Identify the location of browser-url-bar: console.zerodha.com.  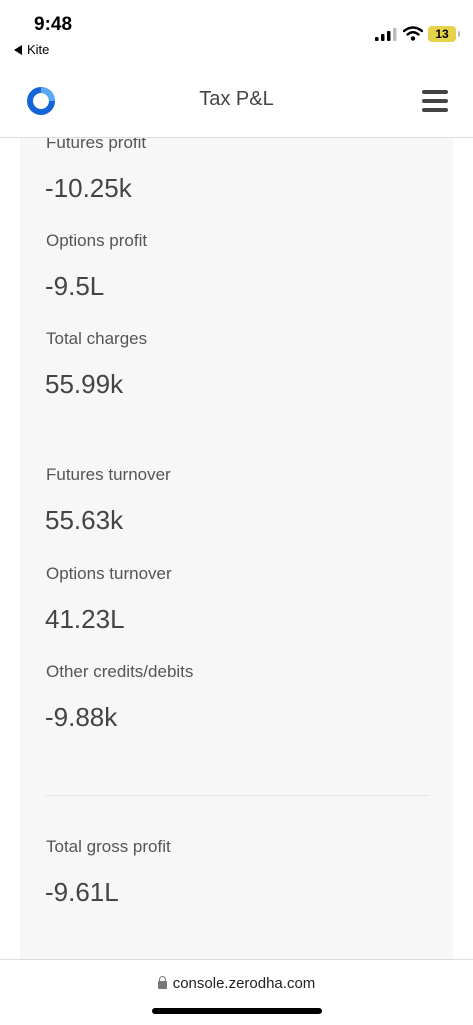
(236, 992).